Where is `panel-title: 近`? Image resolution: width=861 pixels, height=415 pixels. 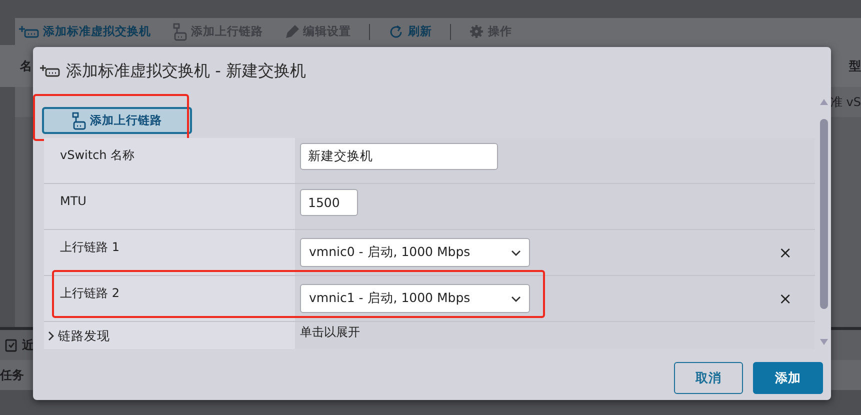
panel-title: 近 is located at coordinates (28, 345).